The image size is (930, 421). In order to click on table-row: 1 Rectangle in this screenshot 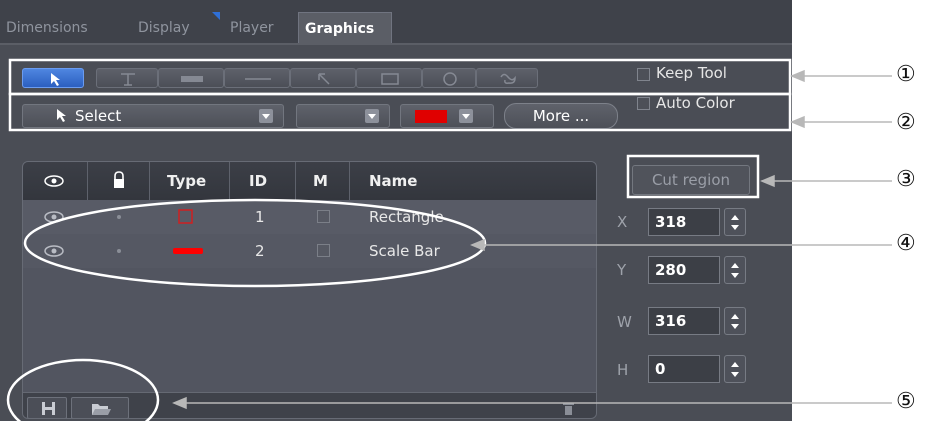, I will do `click(309, 217)`.